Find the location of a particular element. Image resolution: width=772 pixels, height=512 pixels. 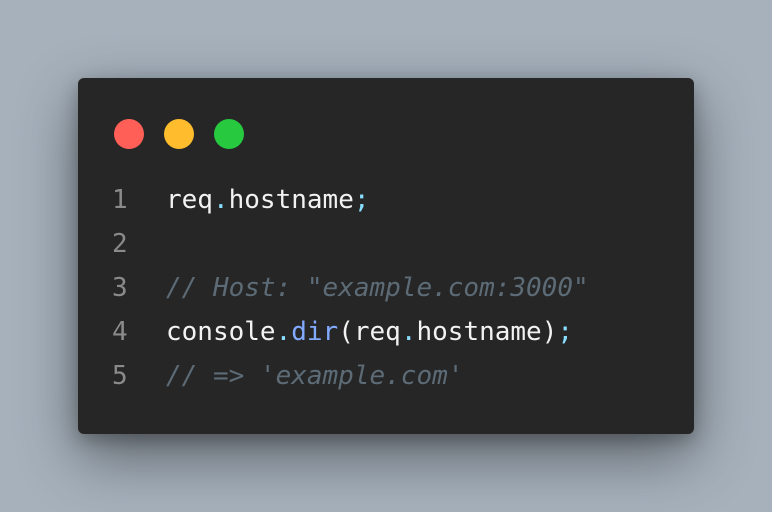

line-number: 4 is located at coordinates (120, 332).